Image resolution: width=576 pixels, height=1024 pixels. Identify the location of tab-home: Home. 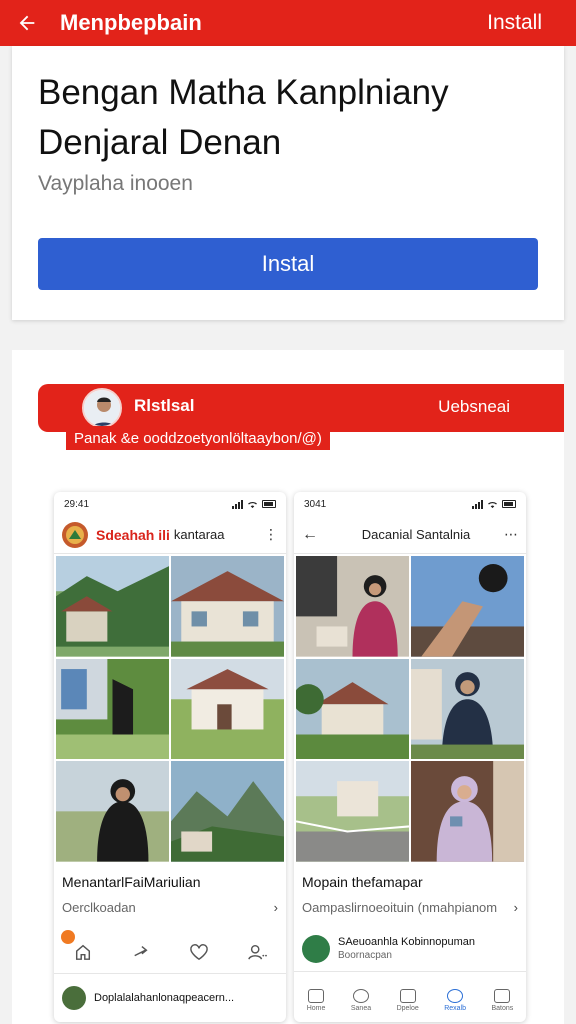
(316, 1000).